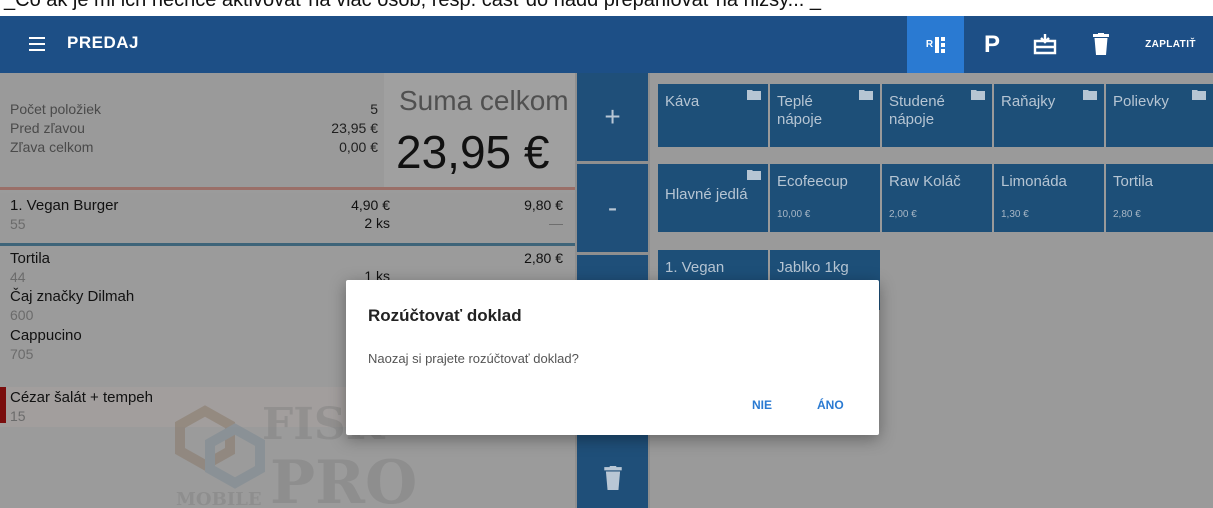 The image size is (1213, 508). I want to click on discount-value: 0,00 €, so click(358, 147).